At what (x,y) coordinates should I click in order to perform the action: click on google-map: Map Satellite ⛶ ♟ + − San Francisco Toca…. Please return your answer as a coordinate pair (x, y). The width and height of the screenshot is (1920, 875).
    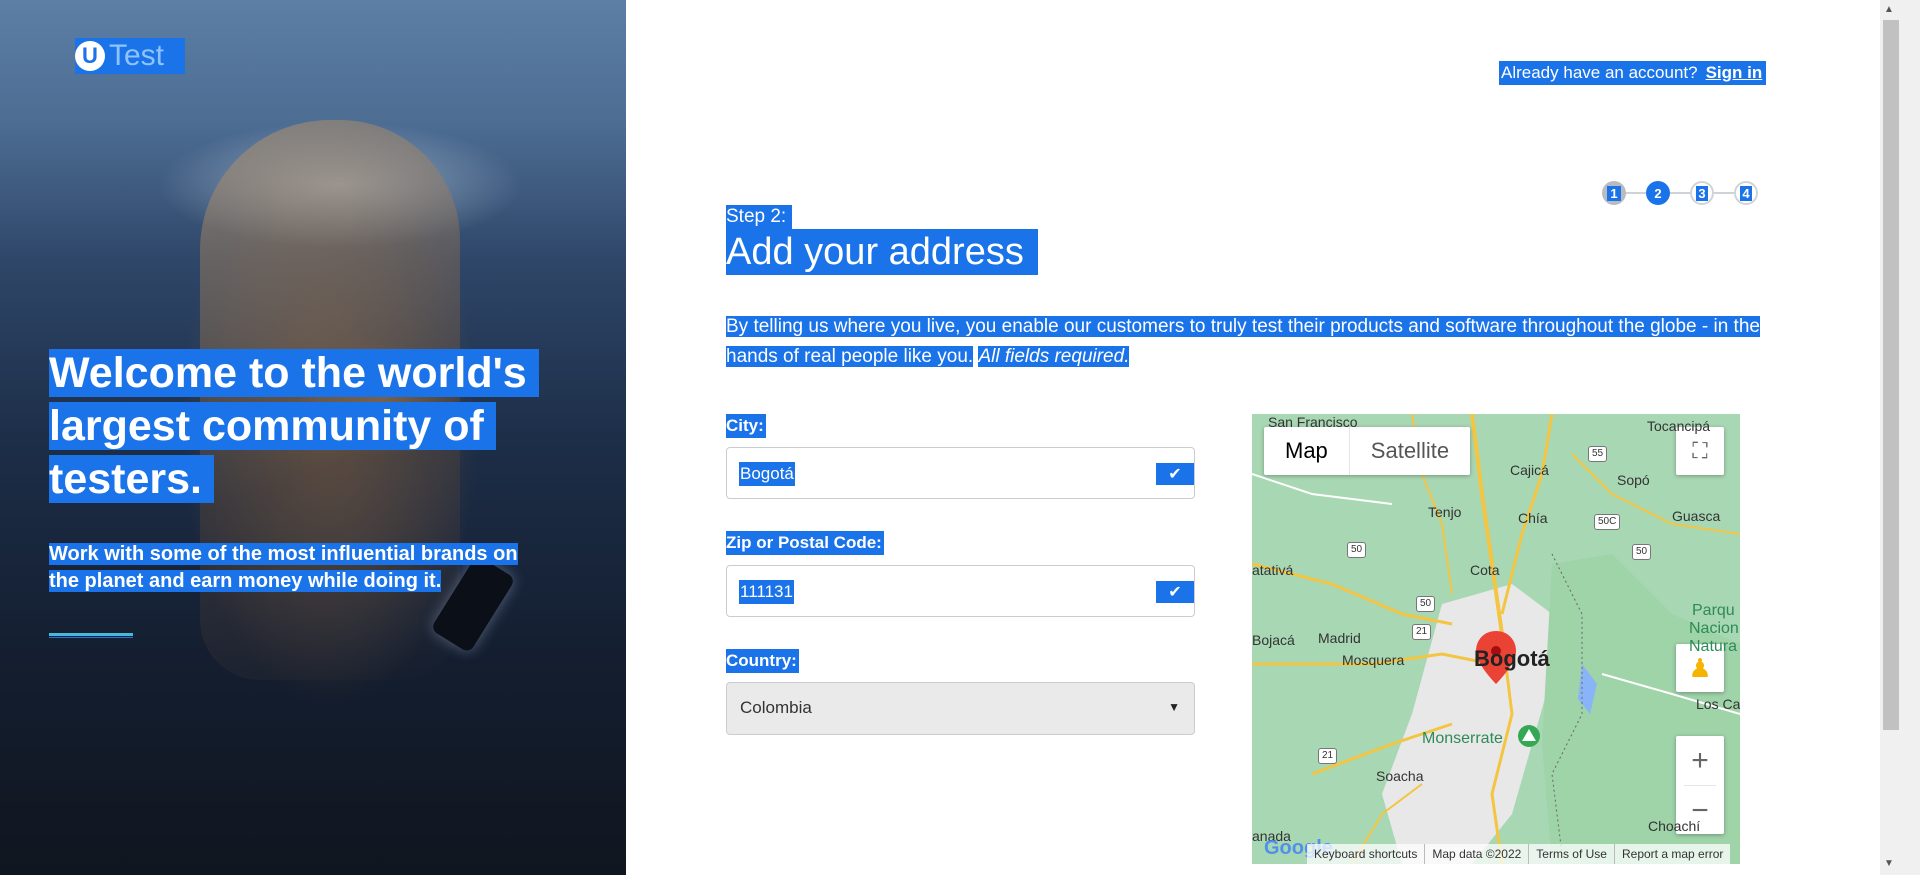
    Looking at the image, I should click on (1496, 639).